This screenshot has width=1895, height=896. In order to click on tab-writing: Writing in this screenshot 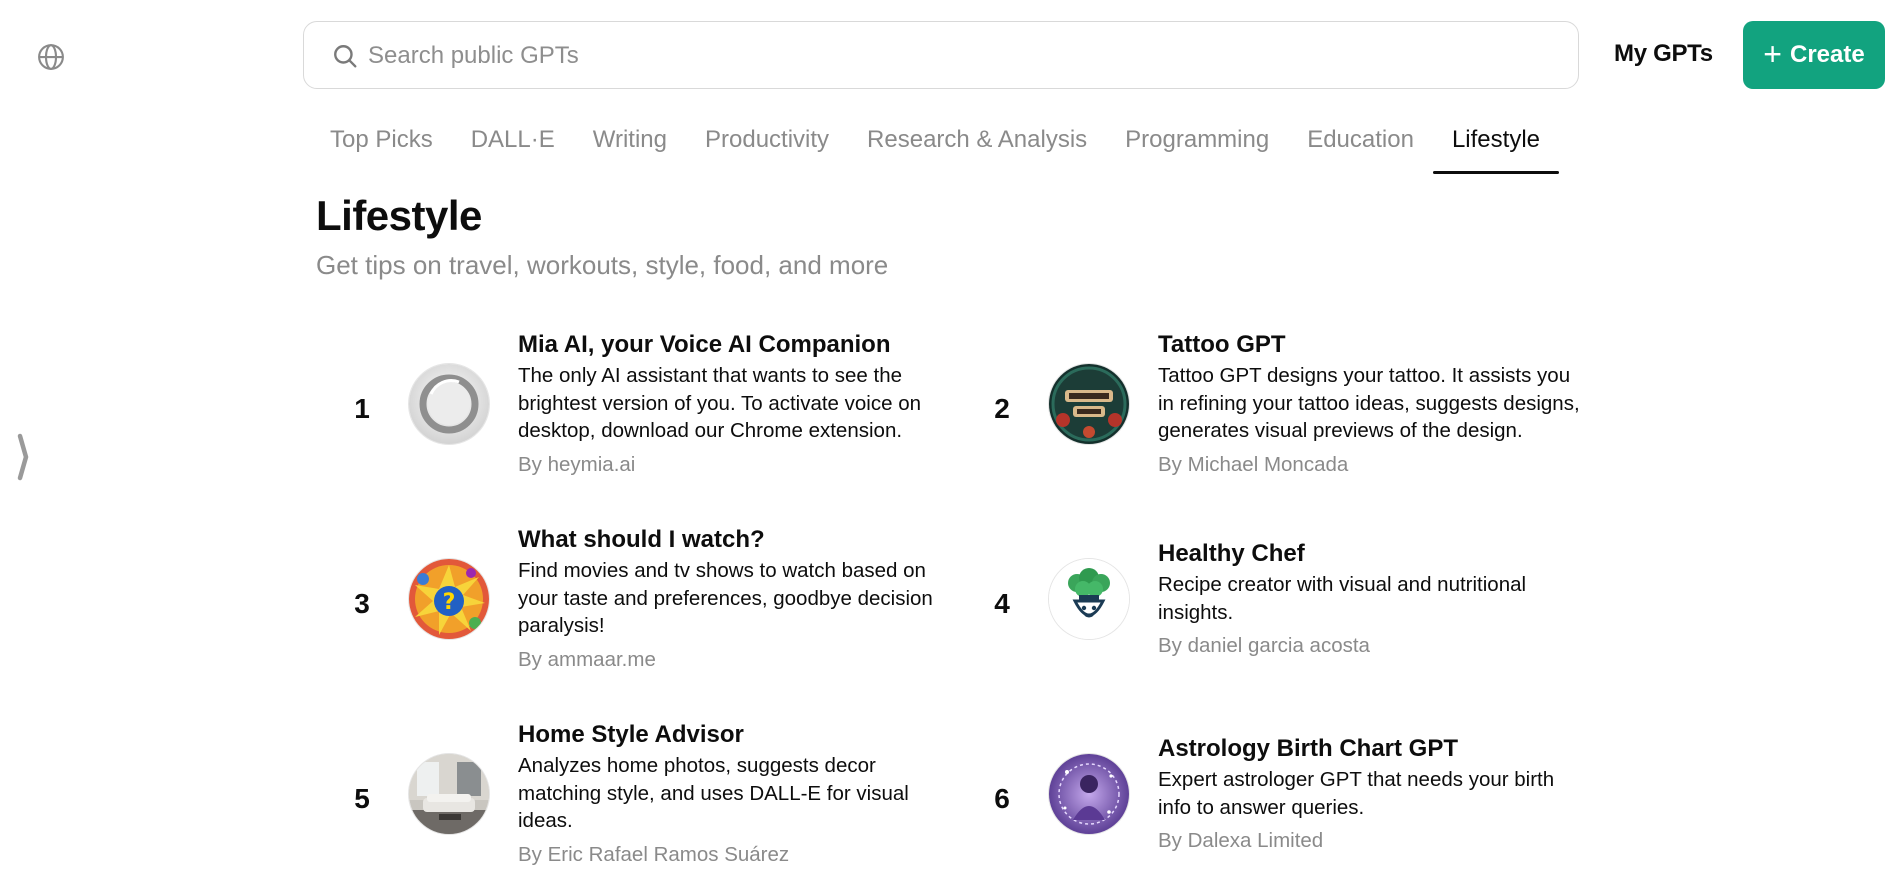, I will do `click(630, 144)`.